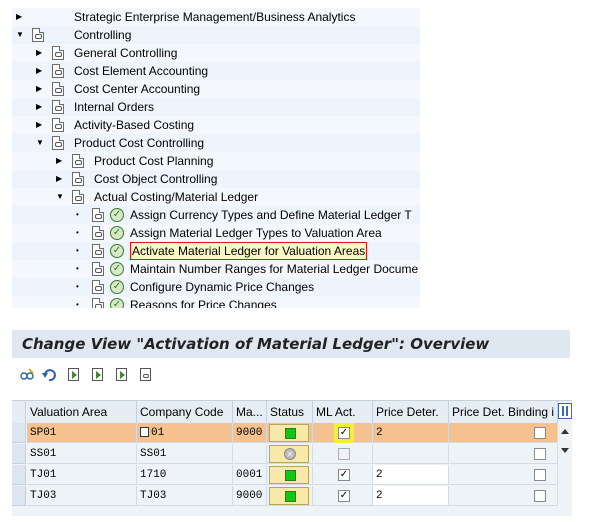 This screenshot has width=594, height=522. I want to click on col-header-company-code: Company Code, so click(185, 412).